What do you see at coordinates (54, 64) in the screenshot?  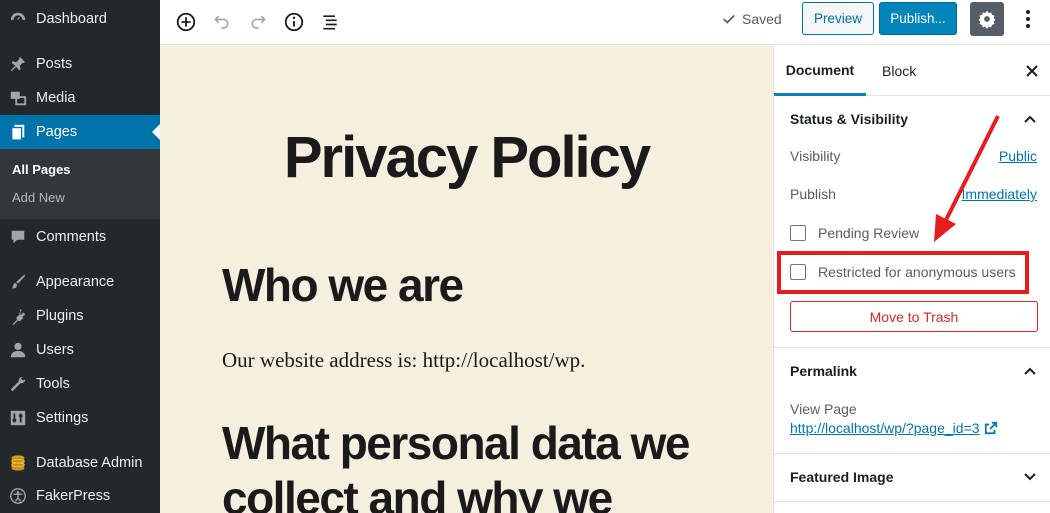 I see `menu-label: Posts` at bounding box center [54, 64].